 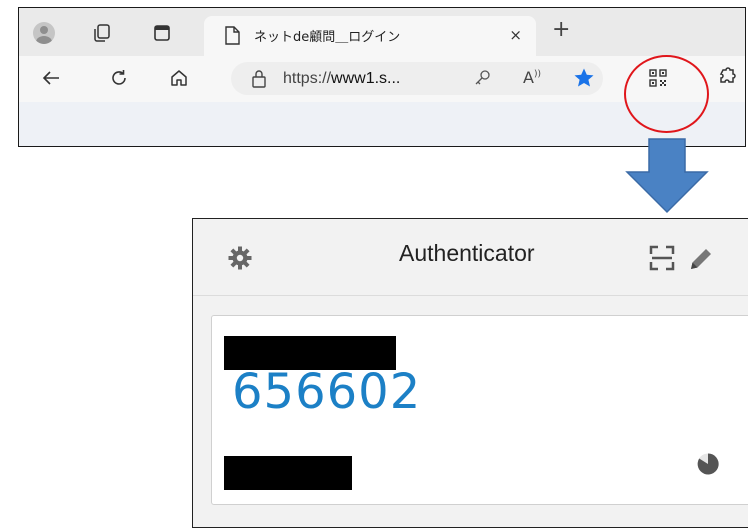 I want to click on extensions-icon, so click(x=726, y=78).